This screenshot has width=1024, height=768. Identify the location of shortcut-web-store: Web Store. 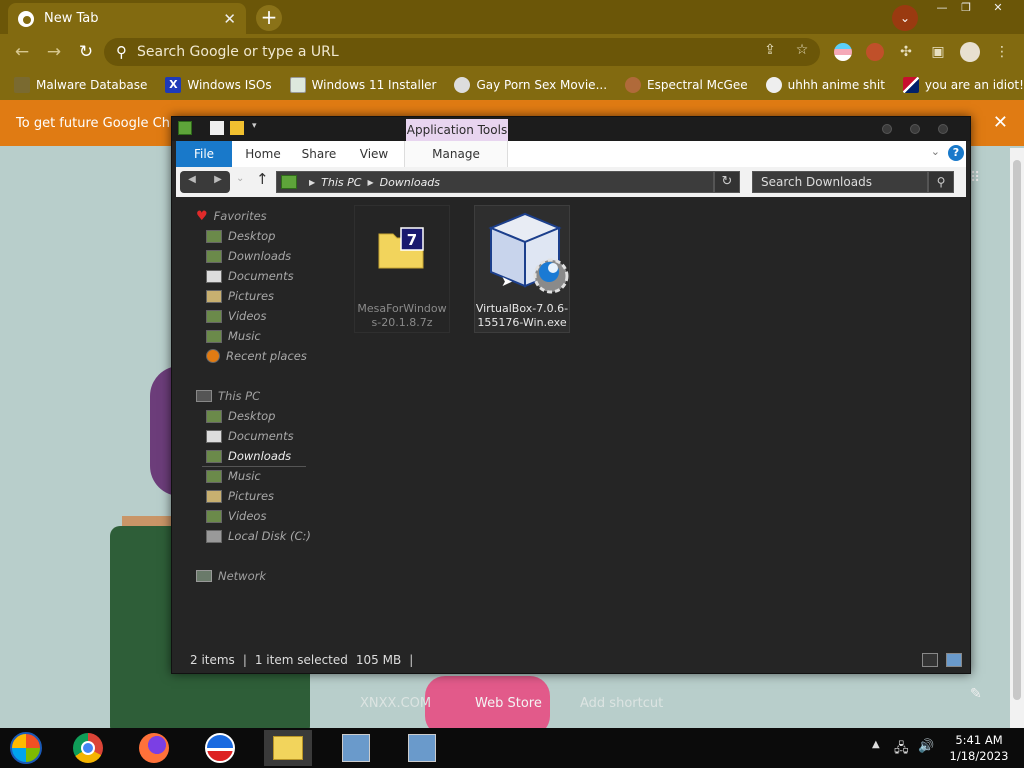
(508, 703).